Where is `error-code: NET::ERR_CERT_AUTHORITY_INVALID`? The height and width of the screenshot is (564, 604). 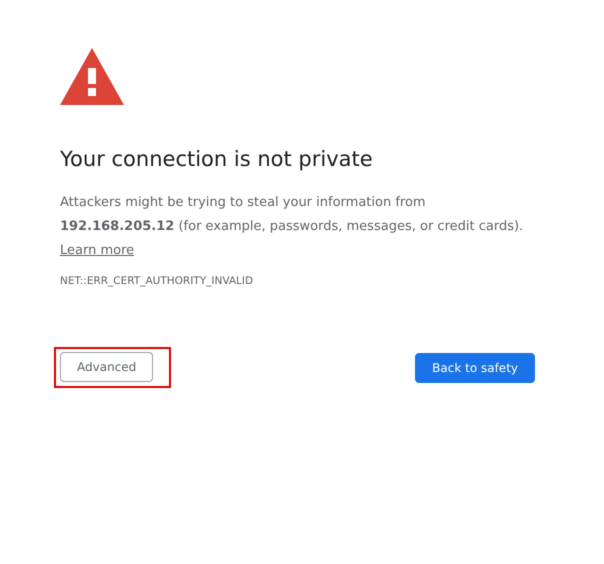
error-code: NET::ERR_CERT_AUTHORITY_INVALID is located at coordinates (157, 281).